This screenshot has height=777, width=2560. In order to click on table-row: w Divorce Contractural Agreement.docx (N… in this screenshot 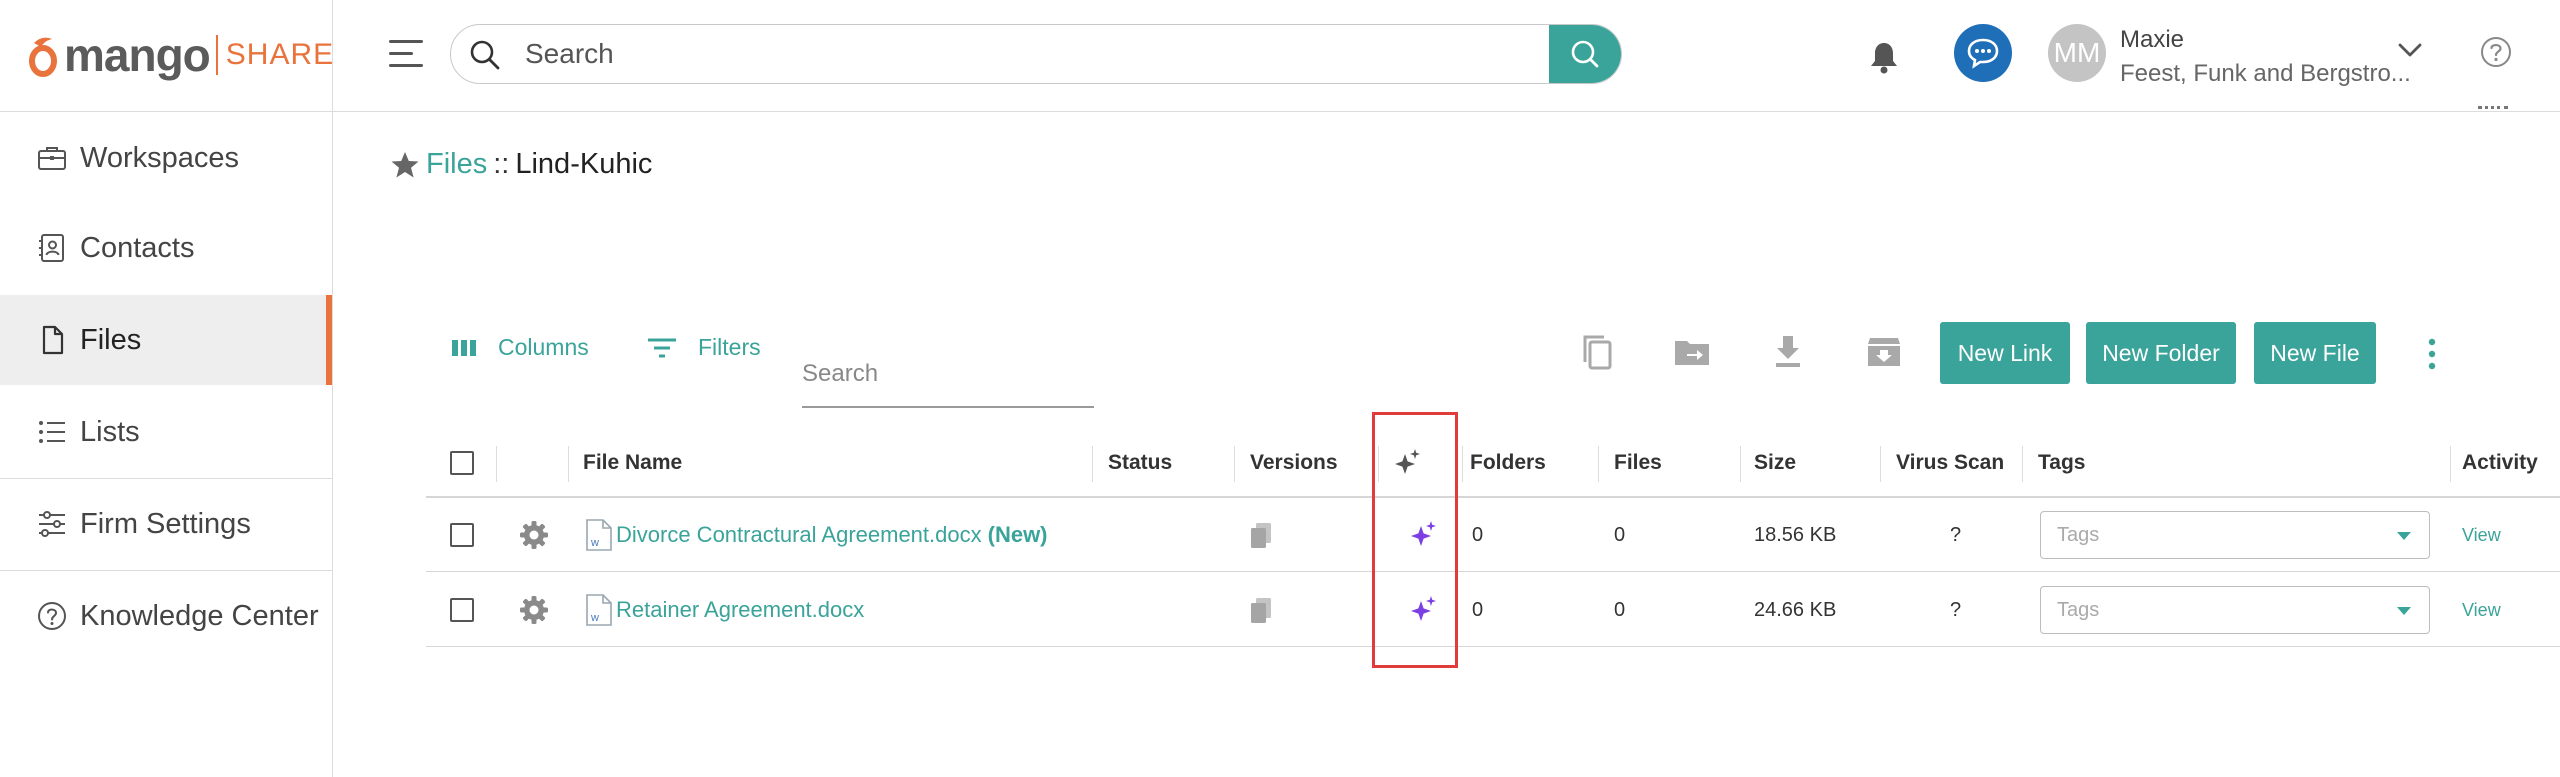, I will do `click(1493, 535)`.